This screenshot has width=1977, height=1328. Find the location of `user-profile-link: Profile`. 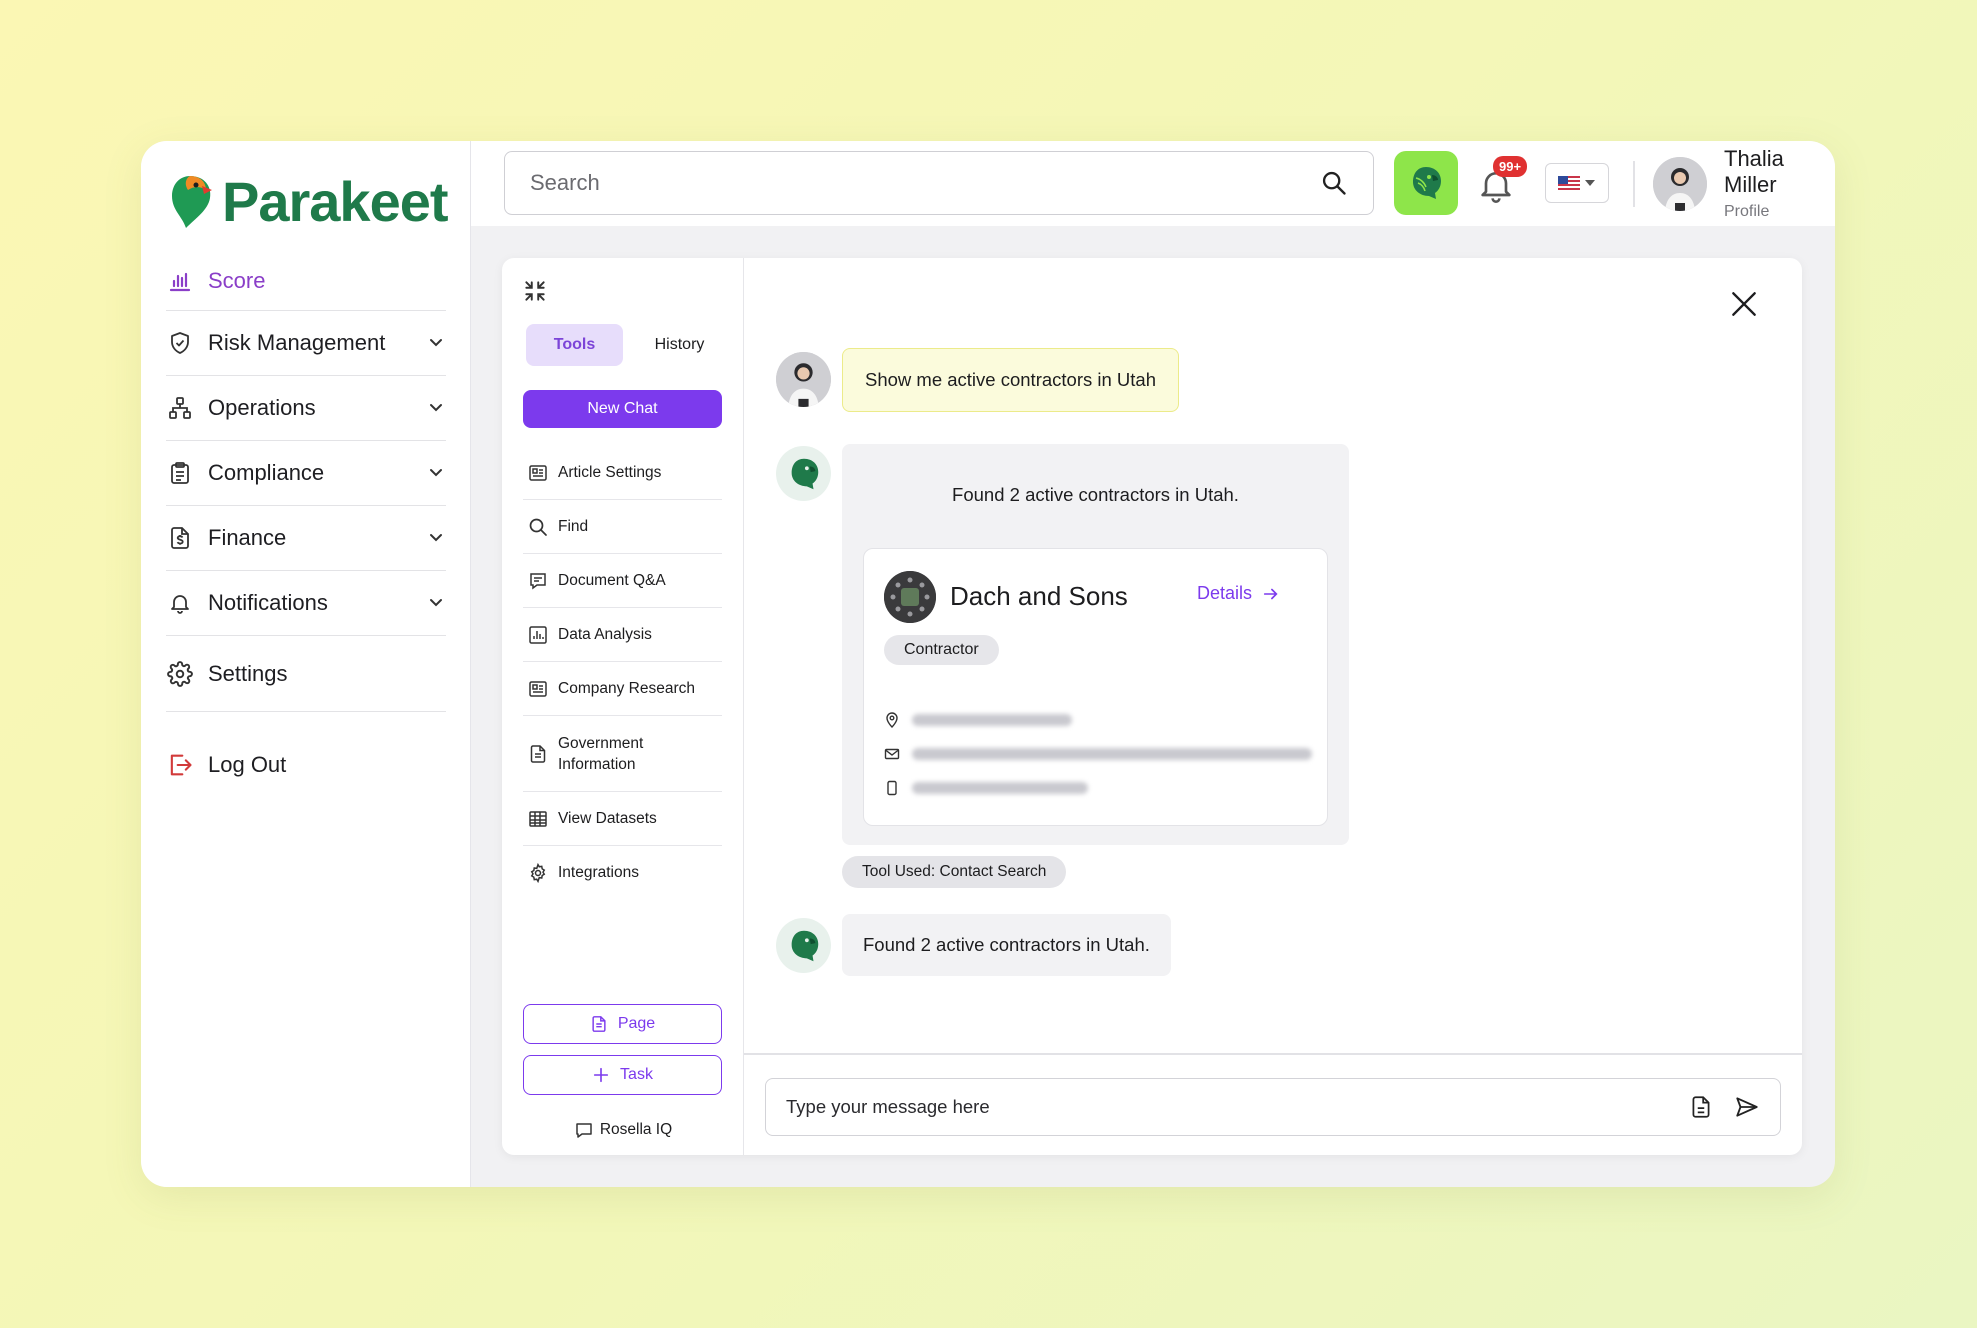

user-profile-link: Profile is located at coordinates (1746, 212).